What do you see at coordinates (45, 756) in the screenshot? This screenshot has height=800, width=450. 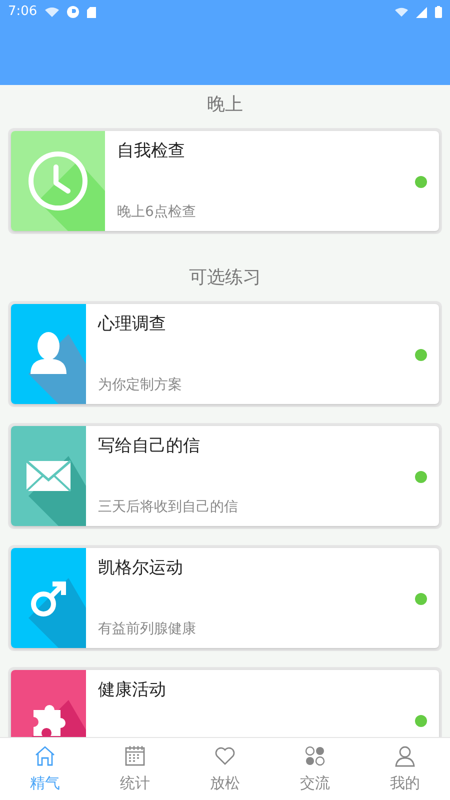 I see `home-icon` at bounding box center [45, 756].